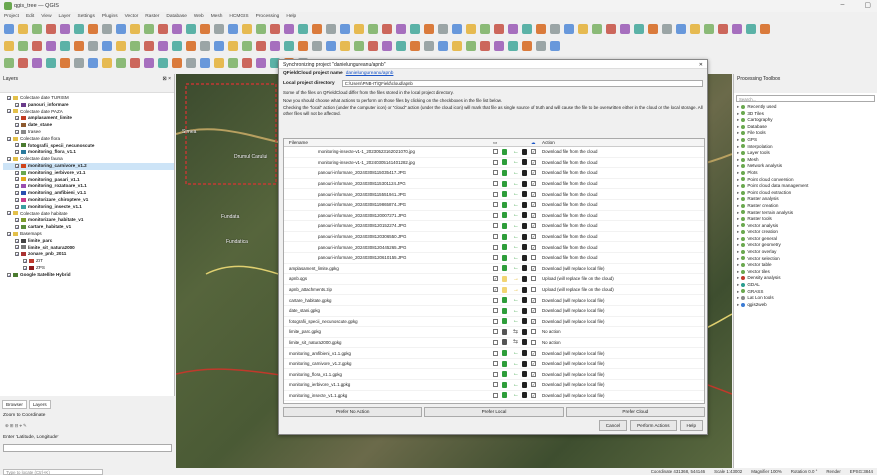  What do you see at coordinates (807, 265) in the screenshot?
I see `processing-provider-item: ▸ Vector table` at bounding box center [807, 265].